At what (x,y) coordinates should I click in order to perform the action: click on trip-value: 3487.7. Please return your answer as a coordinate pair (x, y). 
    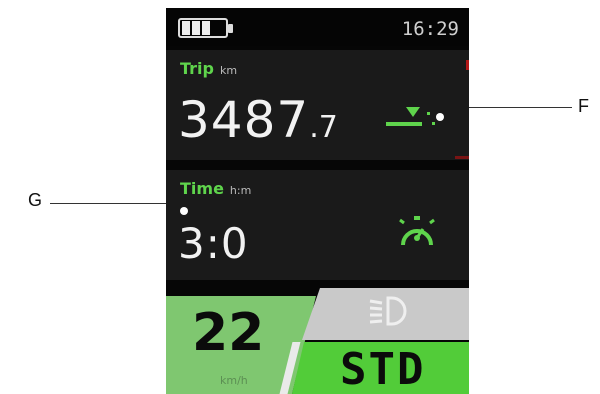
    Looking at the image, I should click on (258, 120).